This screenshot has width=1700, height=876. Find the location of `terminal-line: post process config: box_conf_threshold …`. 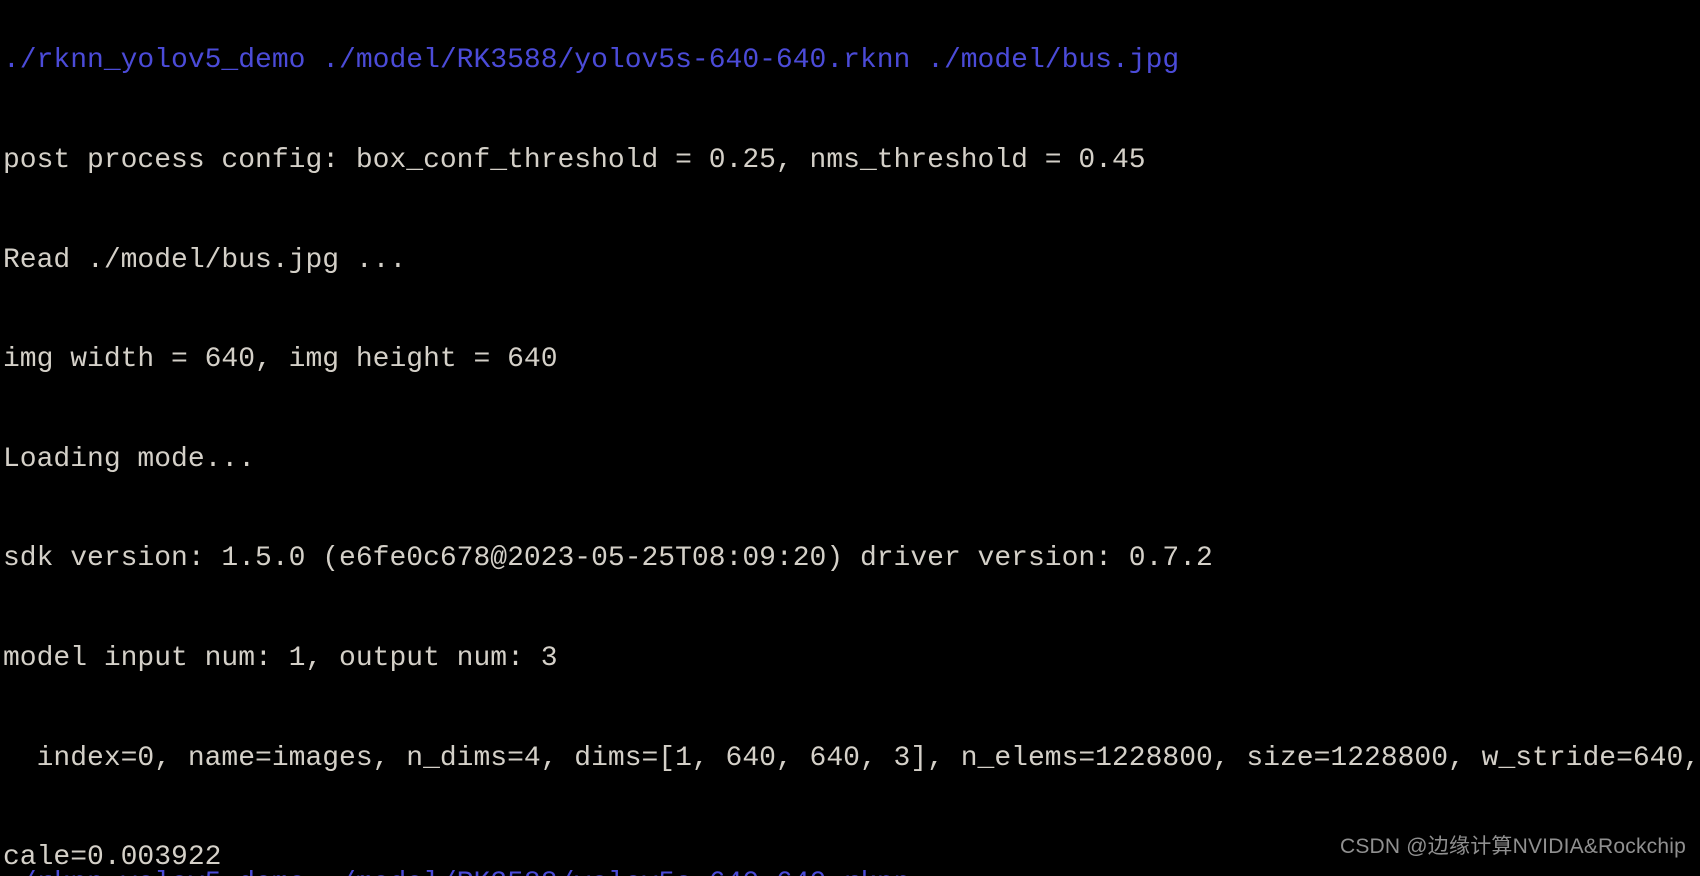

terminal-line: post process config: box_conf_threshold … is located at coordinates (574, 160).